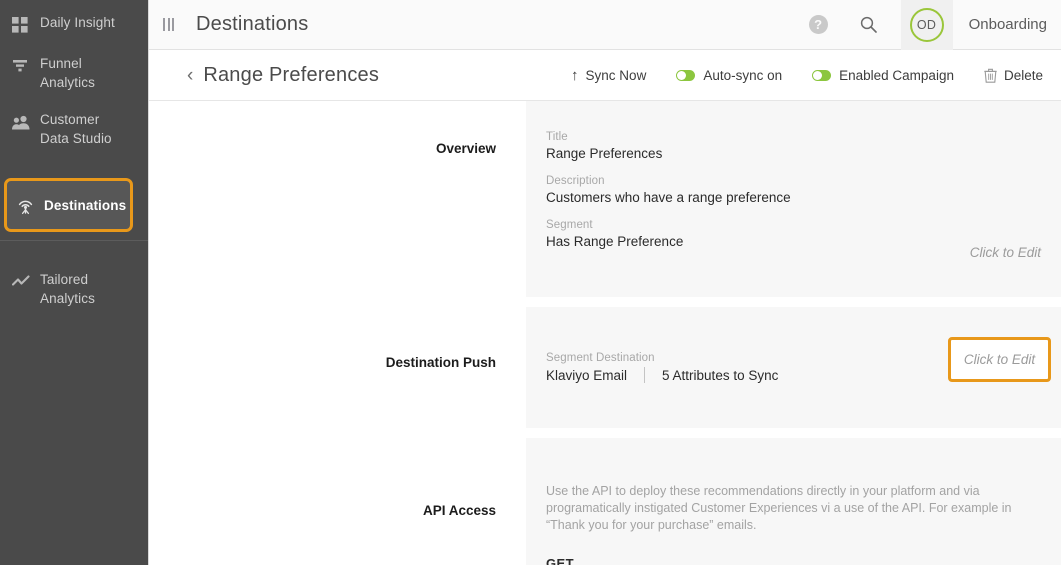 The image size is (1061, 565). I want to click on attributes-count: 5 Attributes to Sync, so click(720, 375).